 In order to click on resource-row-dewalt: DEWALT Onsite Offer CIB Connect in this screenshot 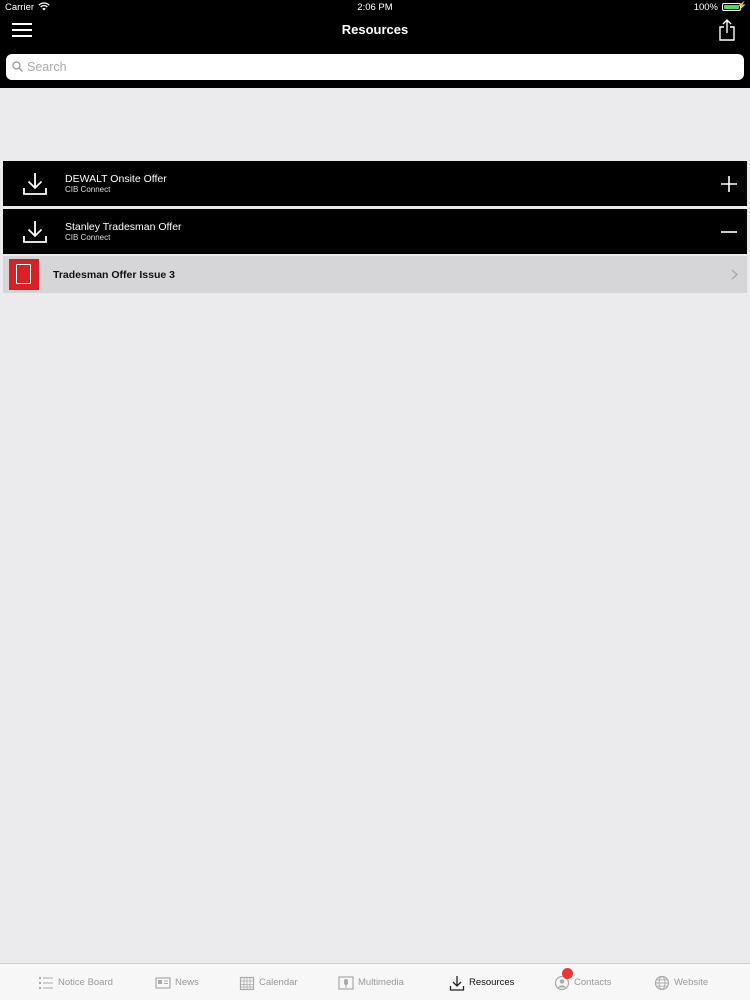, I will do `click(375, 183)`.